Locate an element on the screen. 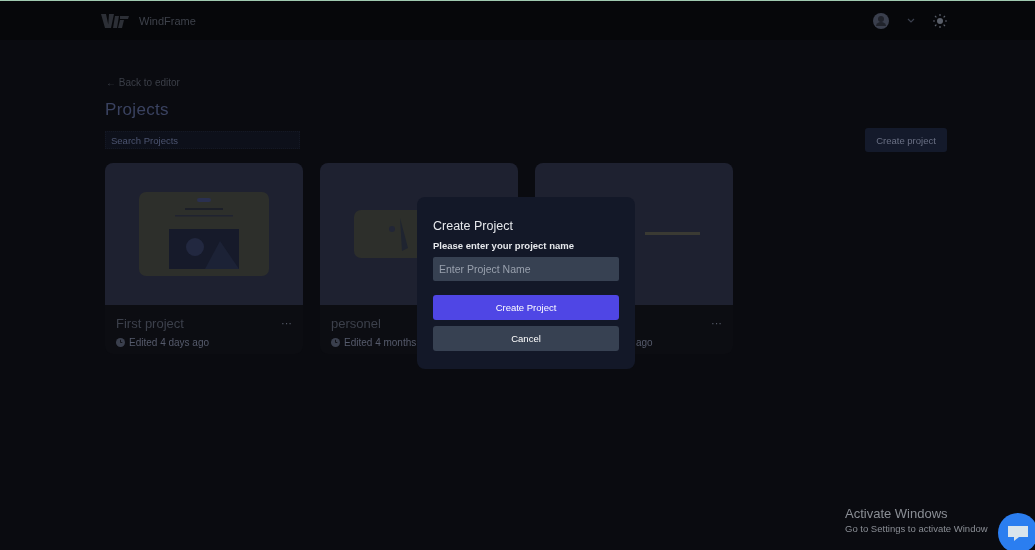  edited-time: Edited 4 months is located at coordinates (380, 342).